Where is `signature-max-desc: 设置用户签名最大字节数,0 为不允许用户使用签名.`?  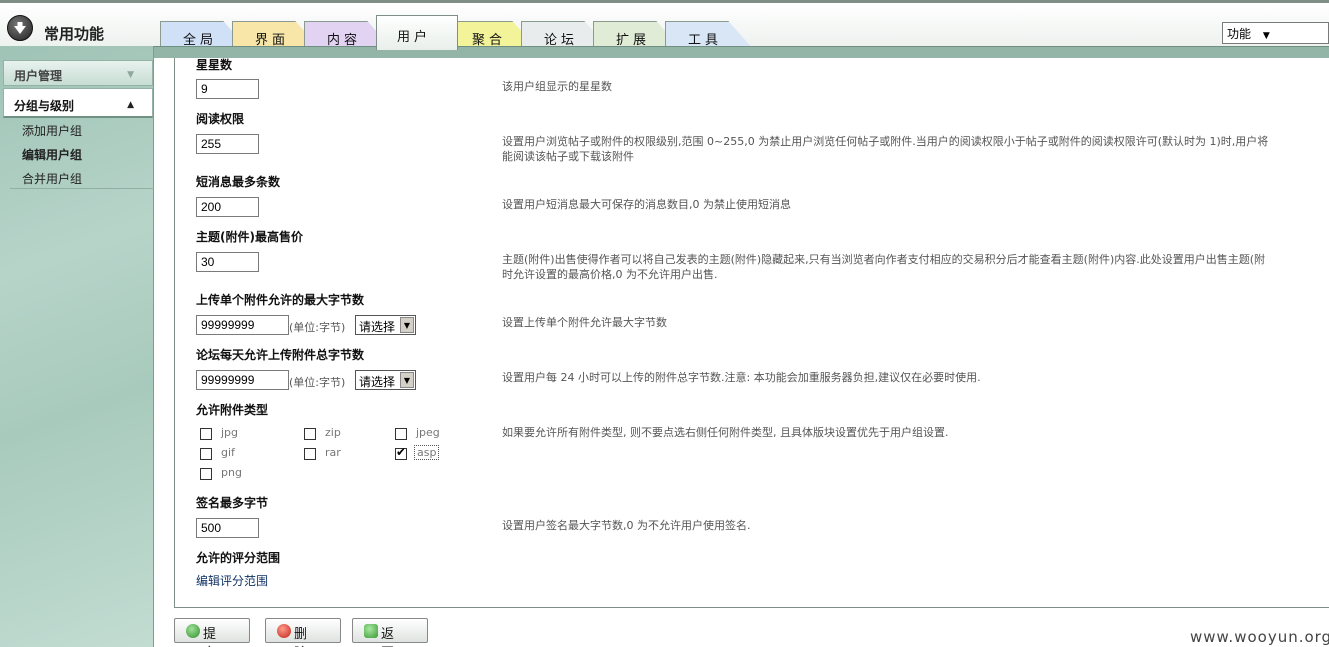 signature-max-desc: 设置用户签名最大字节数,0 为不允许用户使用签名. is located at coordinates (626, 525).